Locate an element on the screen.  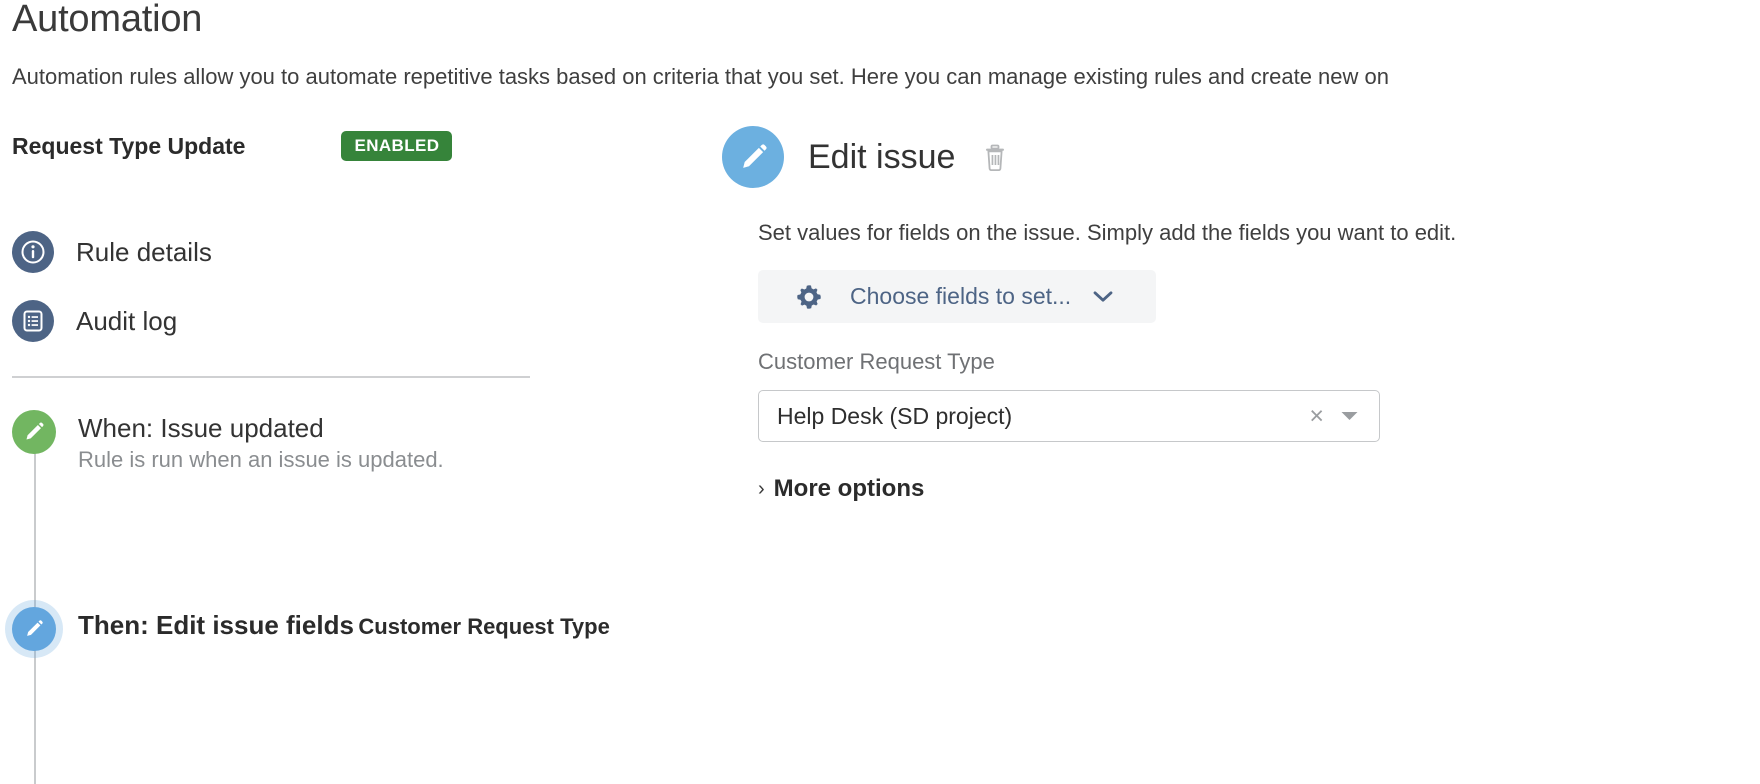
sidebar-item-label: Rule details is located at coordinates (144, 251).